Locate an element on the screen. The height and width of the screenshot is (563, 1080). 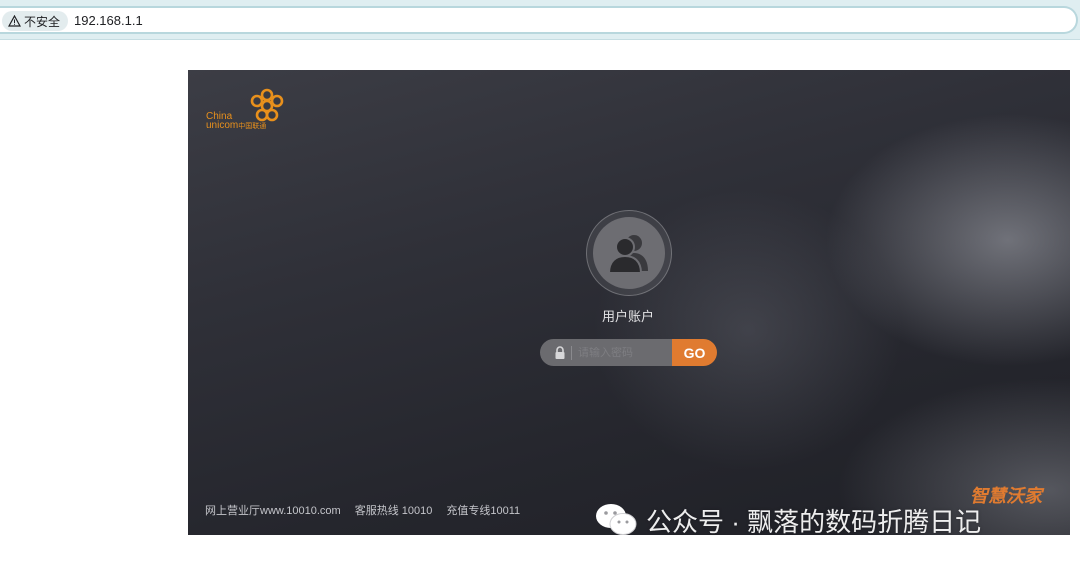
login-form: GO is located at coordinates (628, 352).